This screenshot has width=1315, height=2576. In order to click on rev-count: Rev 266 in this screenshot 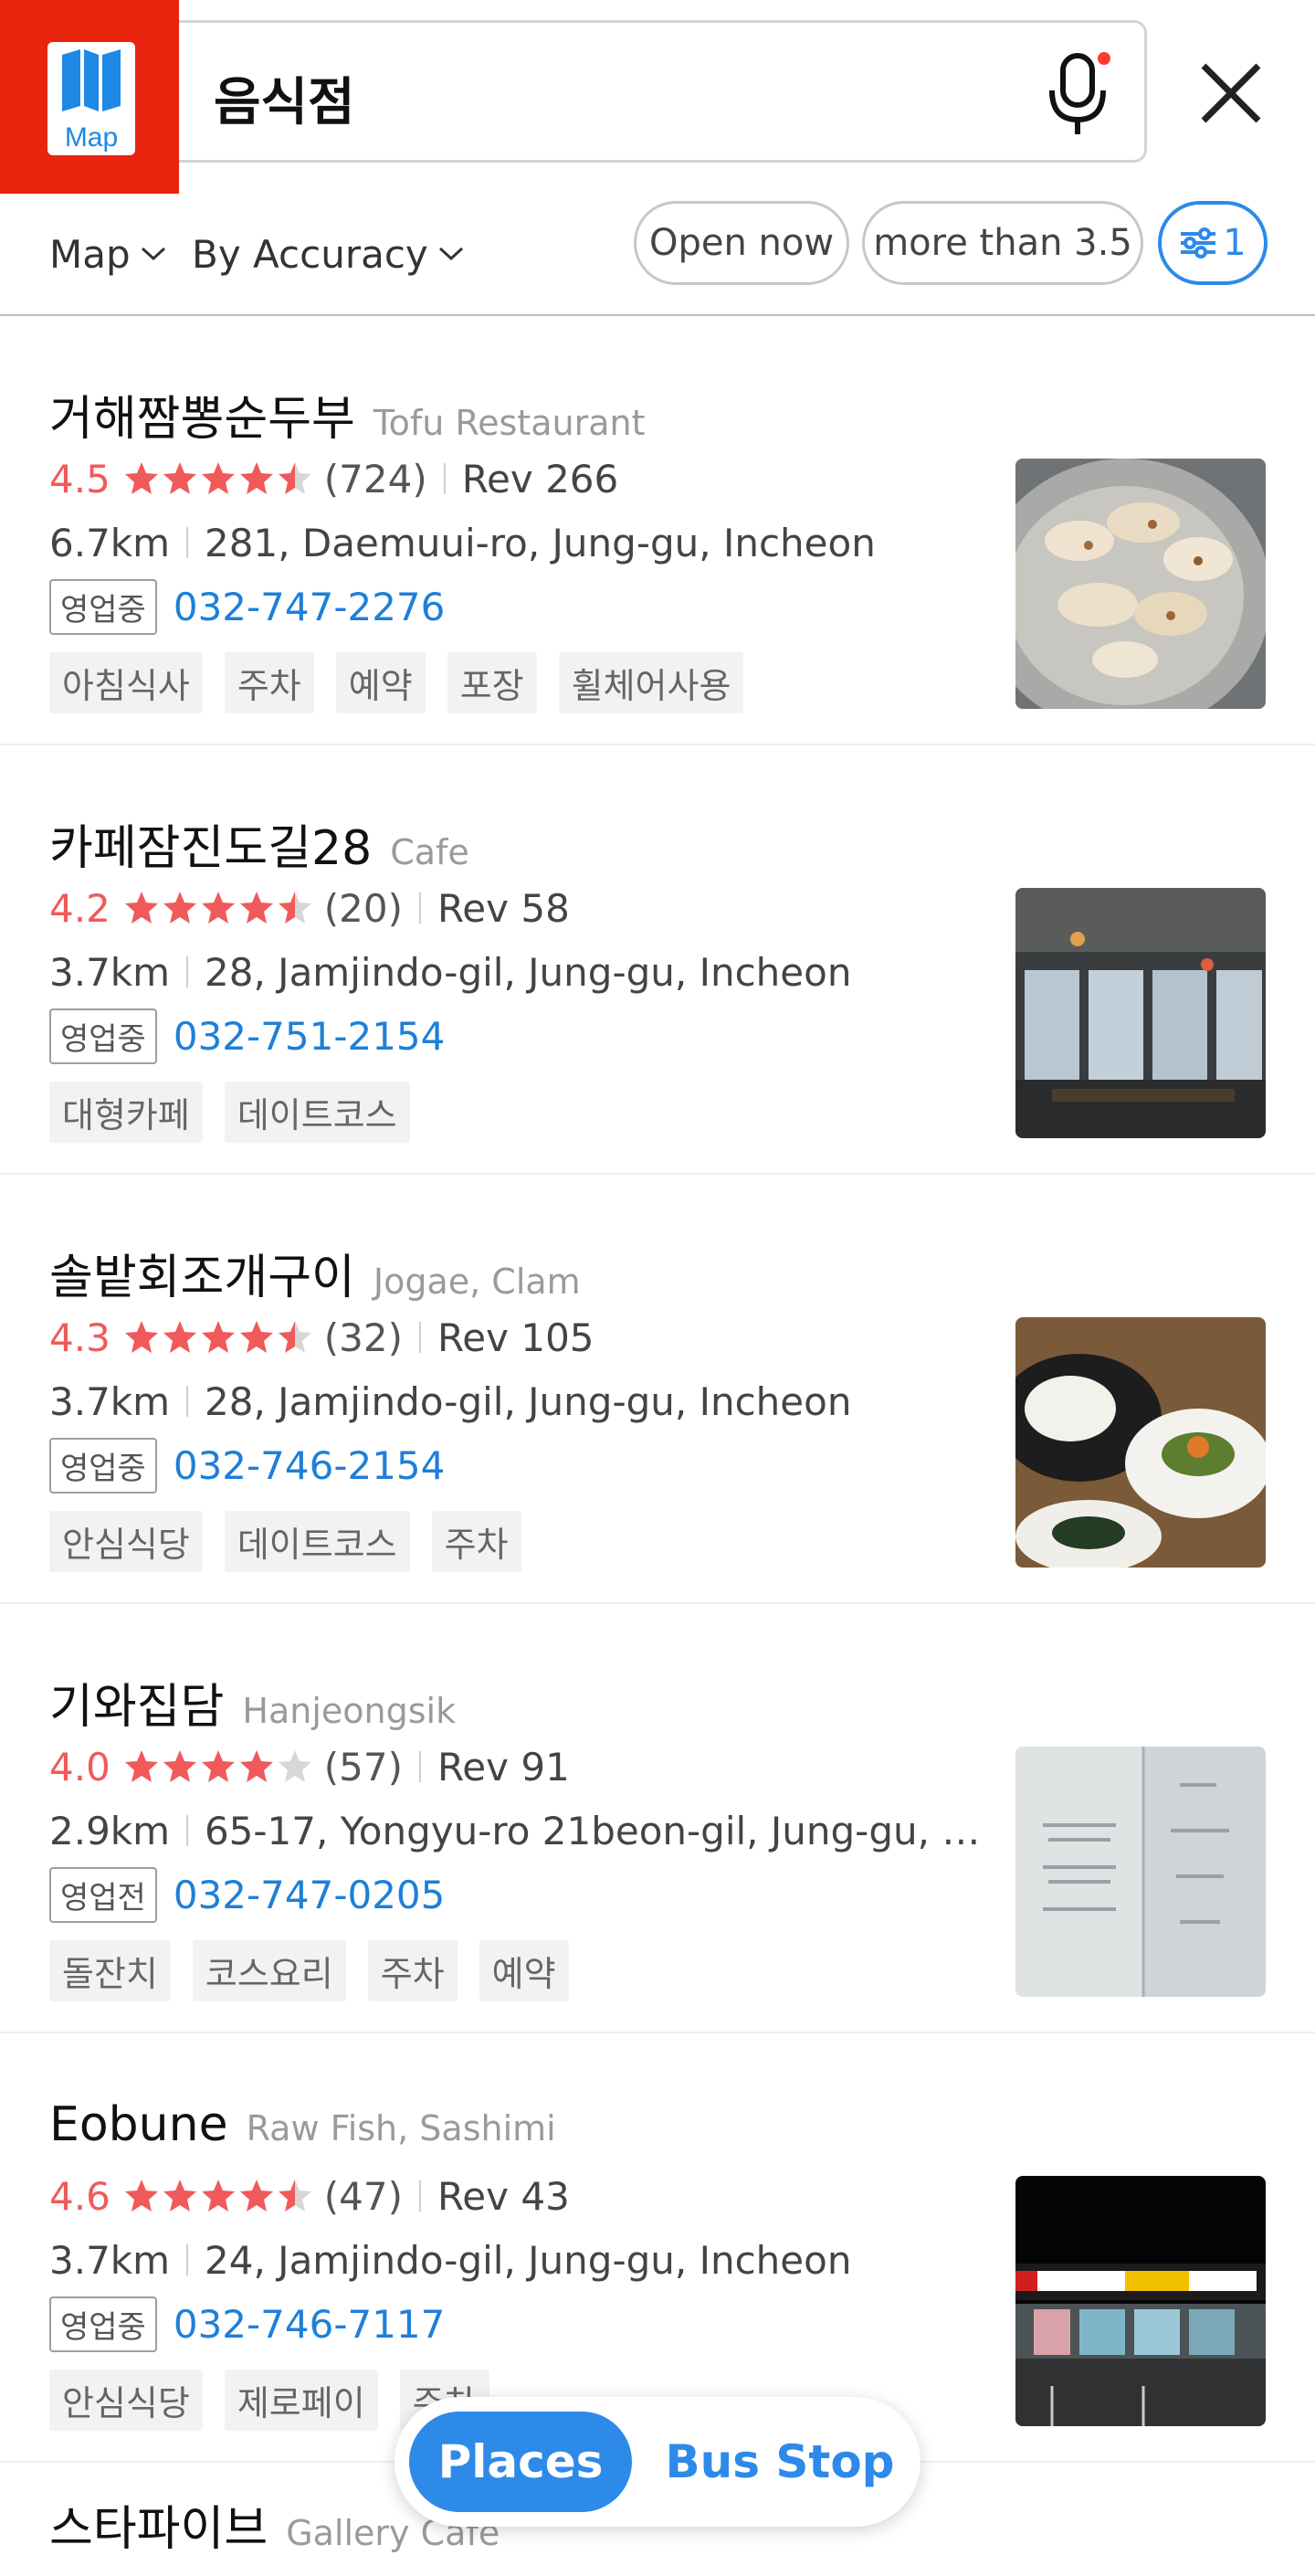, I will do `click(540, 479)`.